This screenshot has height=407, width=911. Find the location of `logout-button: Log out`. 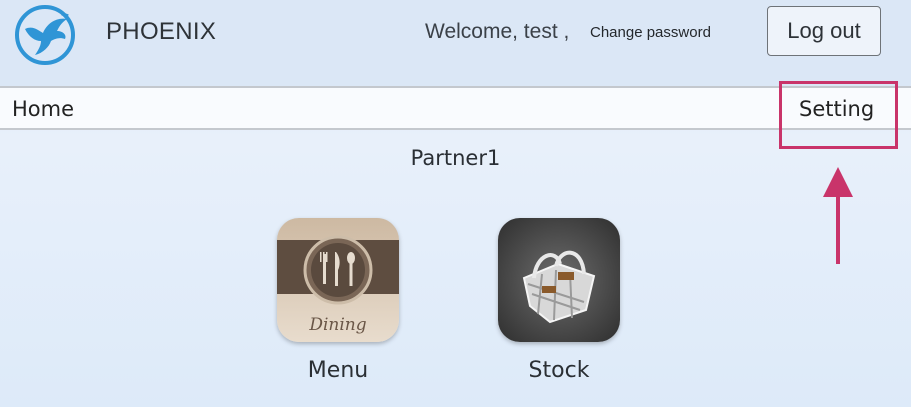

logout-button: Log out is located at coordinates (824, 31).